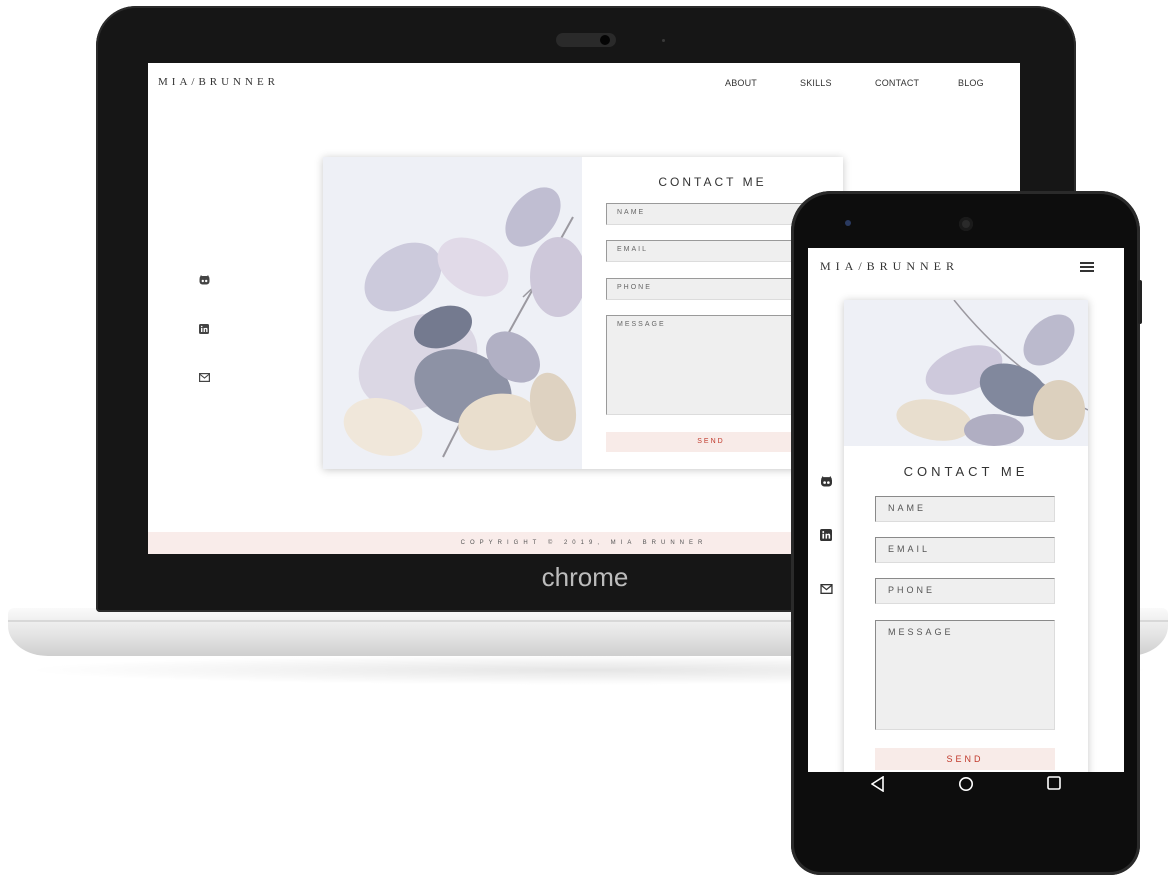  Describe the element at coordinates (971, 83) in the screenshot. I see `nav-blog: BLOG` at that location.